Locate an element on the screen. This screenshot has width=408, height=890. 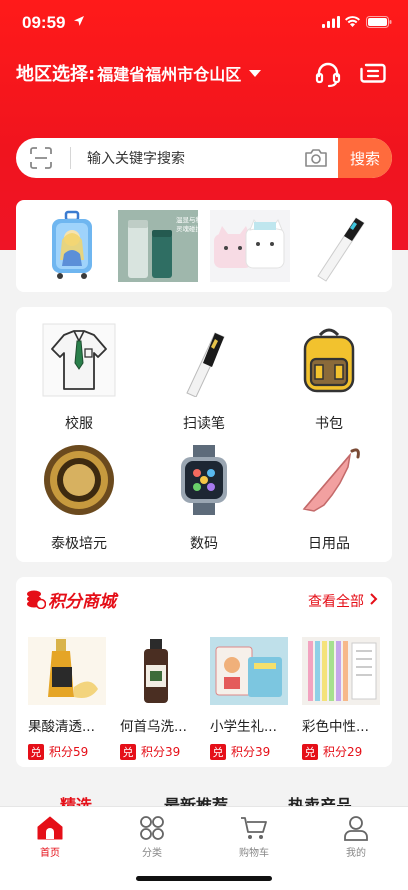
mall-title: 积分商城 is located at coordinates (82, 602).